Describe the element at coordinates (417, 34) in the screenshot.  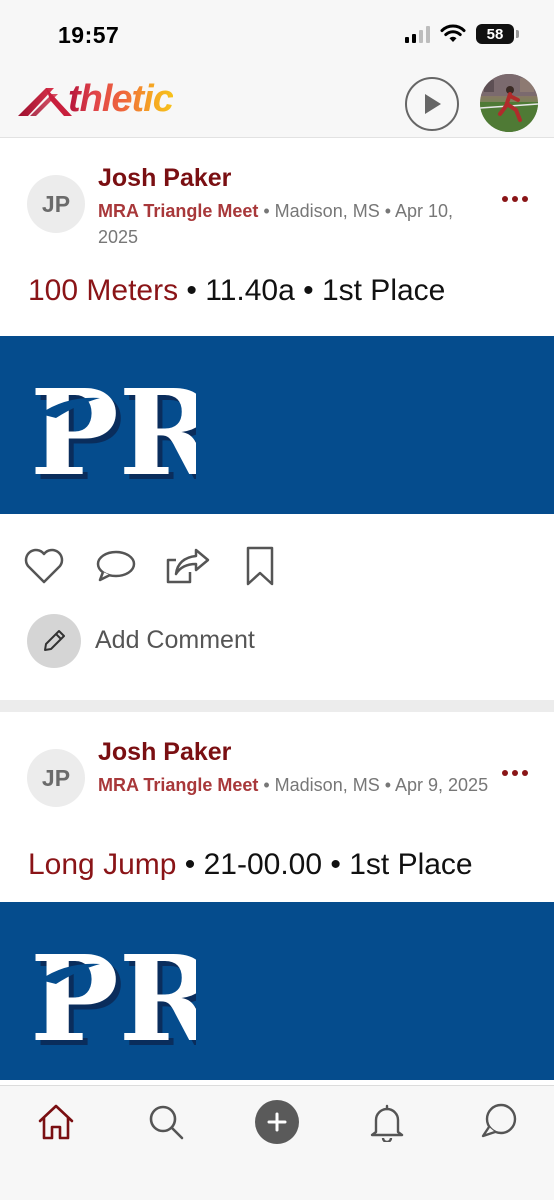
I see `cellular-signal-icon` at that location.